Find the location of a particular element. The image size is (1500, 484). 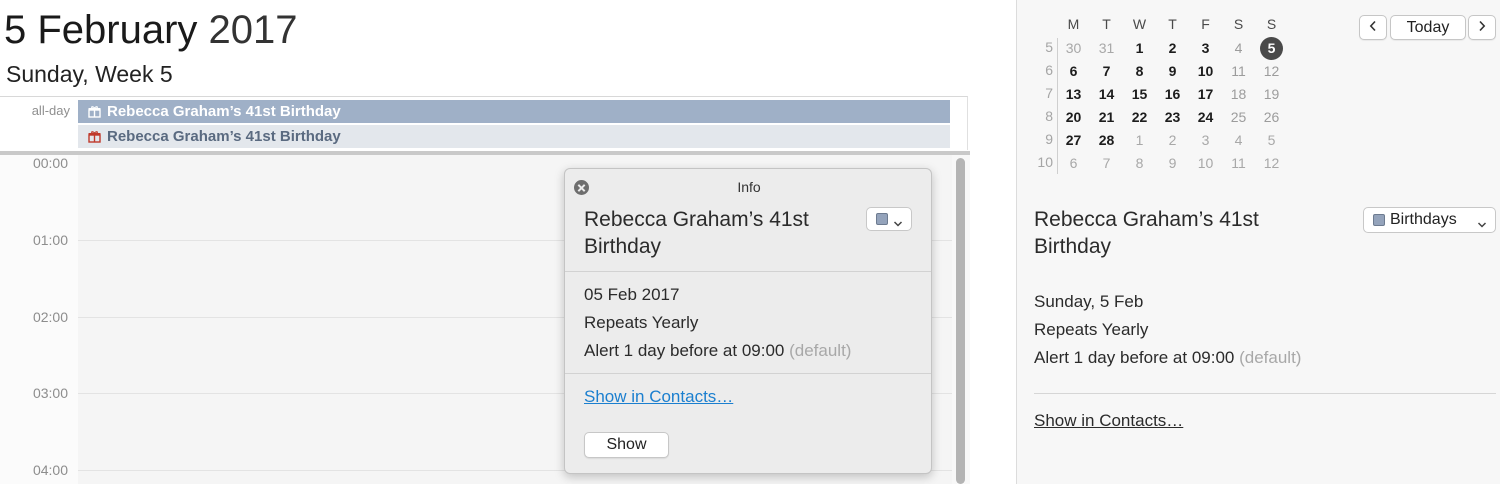

popover-event-name: Rebecca Graham’s 41st Birthday is located at coordinates (719, 233).